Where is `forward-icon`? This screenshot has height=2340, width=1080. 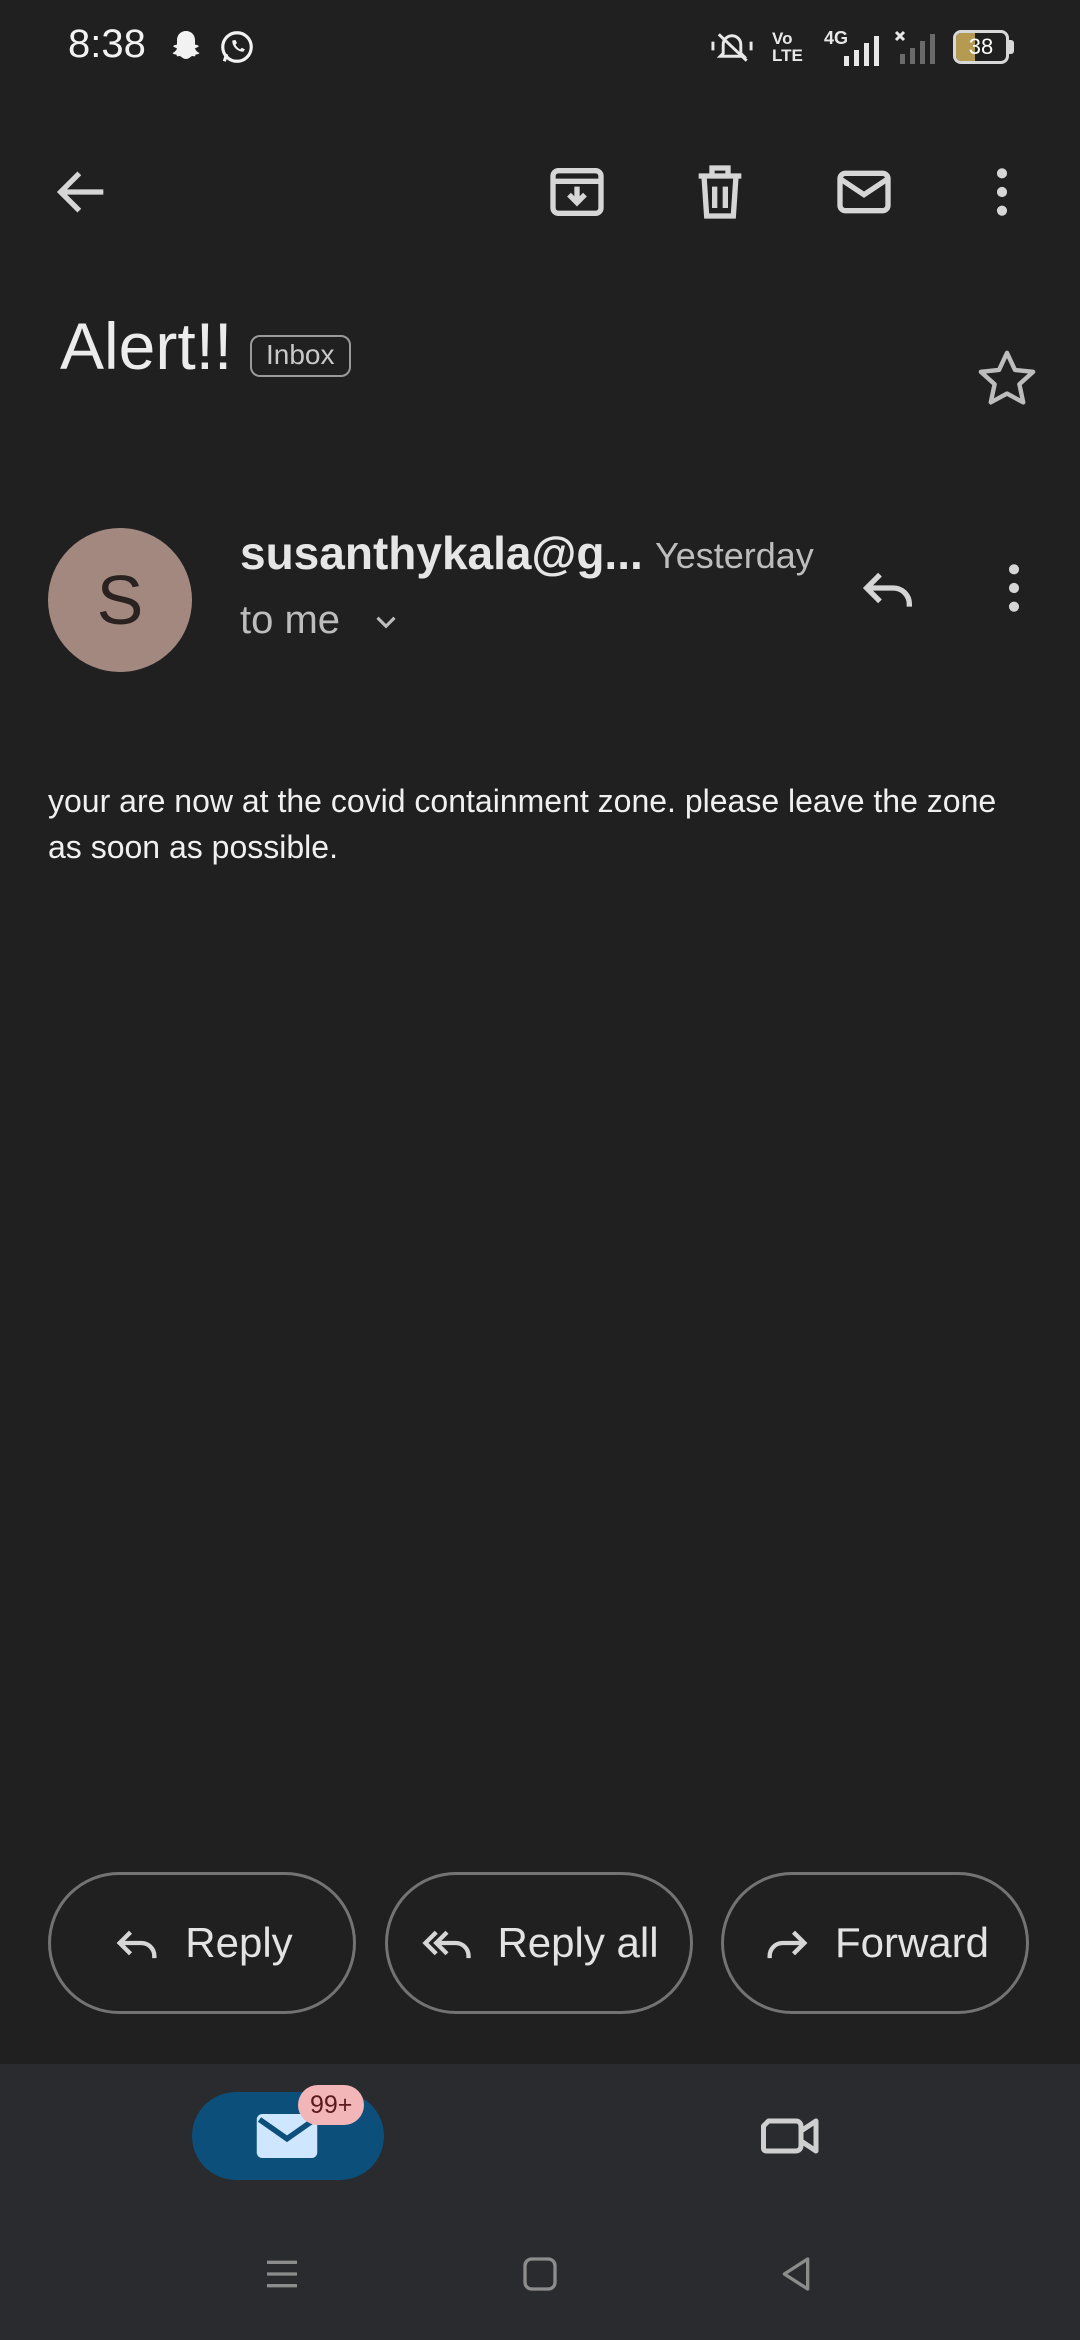 forward-icon is located at coordinates (787, 1944).